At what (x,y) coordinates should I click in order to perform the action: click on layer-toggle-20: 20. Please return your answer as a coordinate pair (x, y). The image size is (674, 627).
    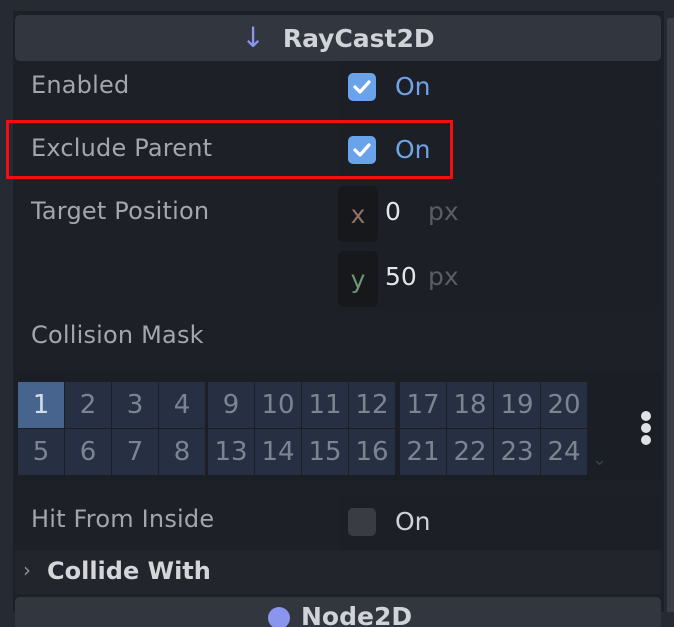
    Looking at the image, I should click on (564, 405).